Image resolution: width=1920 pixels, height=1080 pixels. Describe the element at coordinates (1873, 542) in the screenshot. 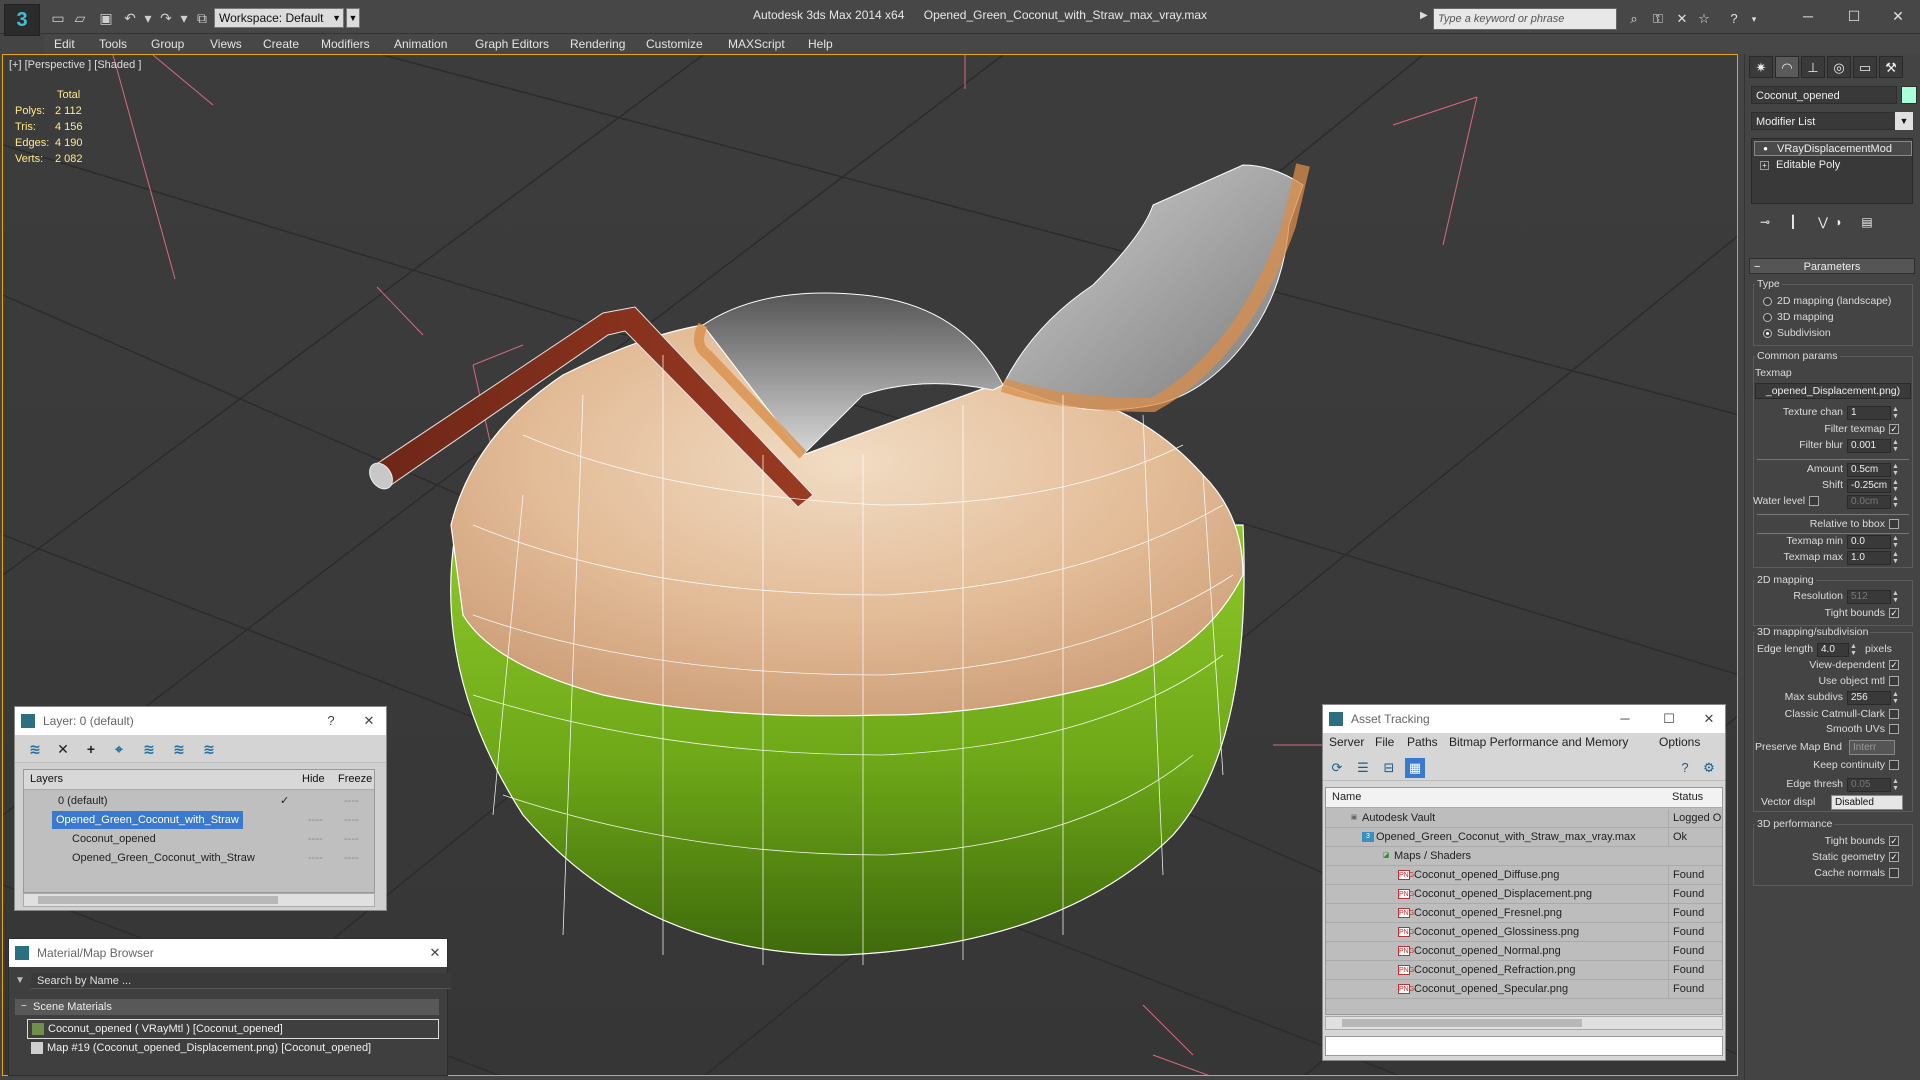

I see `texmap-min-spinner: 0.0 ▲ ▼` at that location.